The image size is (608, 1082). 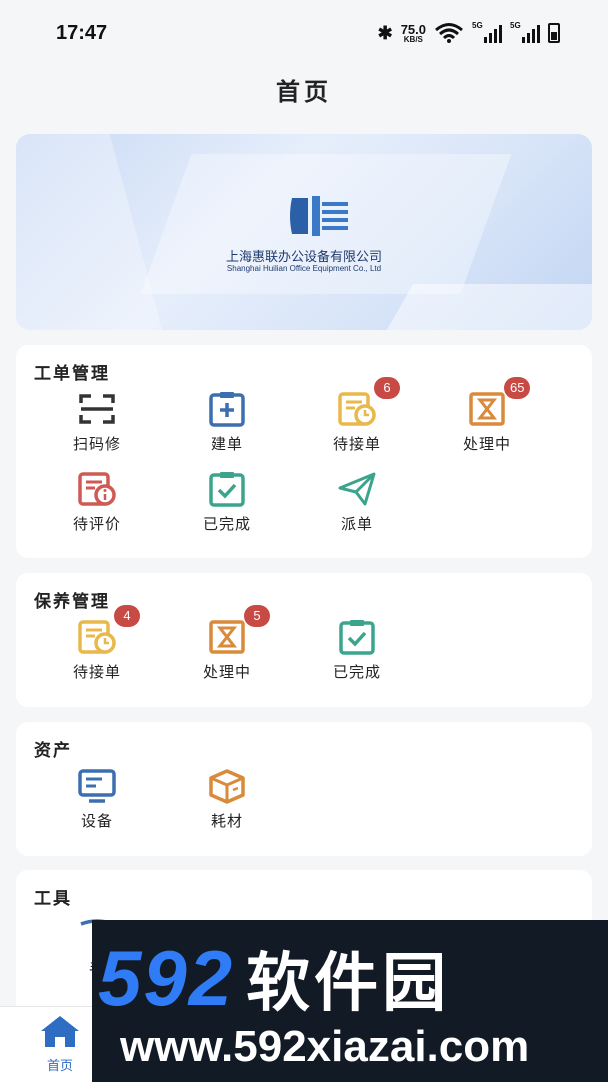 What do you see at coordinates (357, 489) in the screenshot?
I see `paper-plane-icon` at bounding box center [357, 489].